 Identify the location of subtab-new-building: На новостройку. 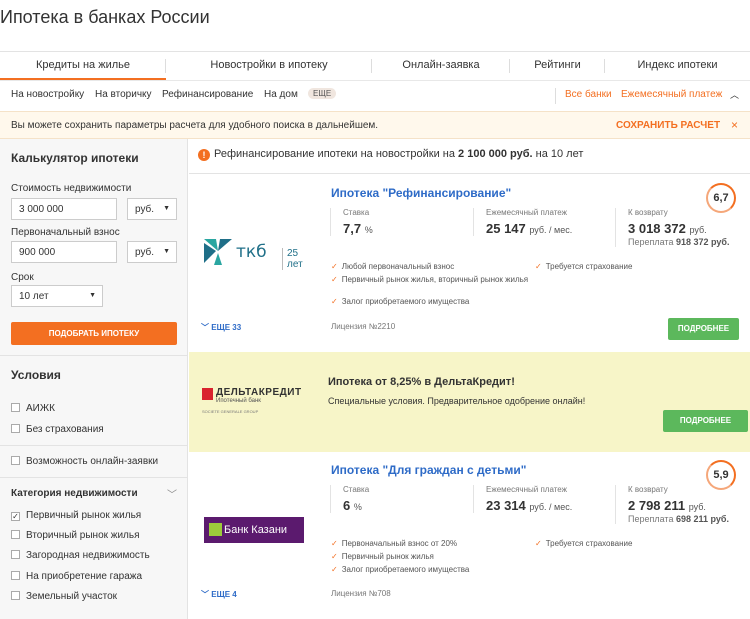
(47, 94).